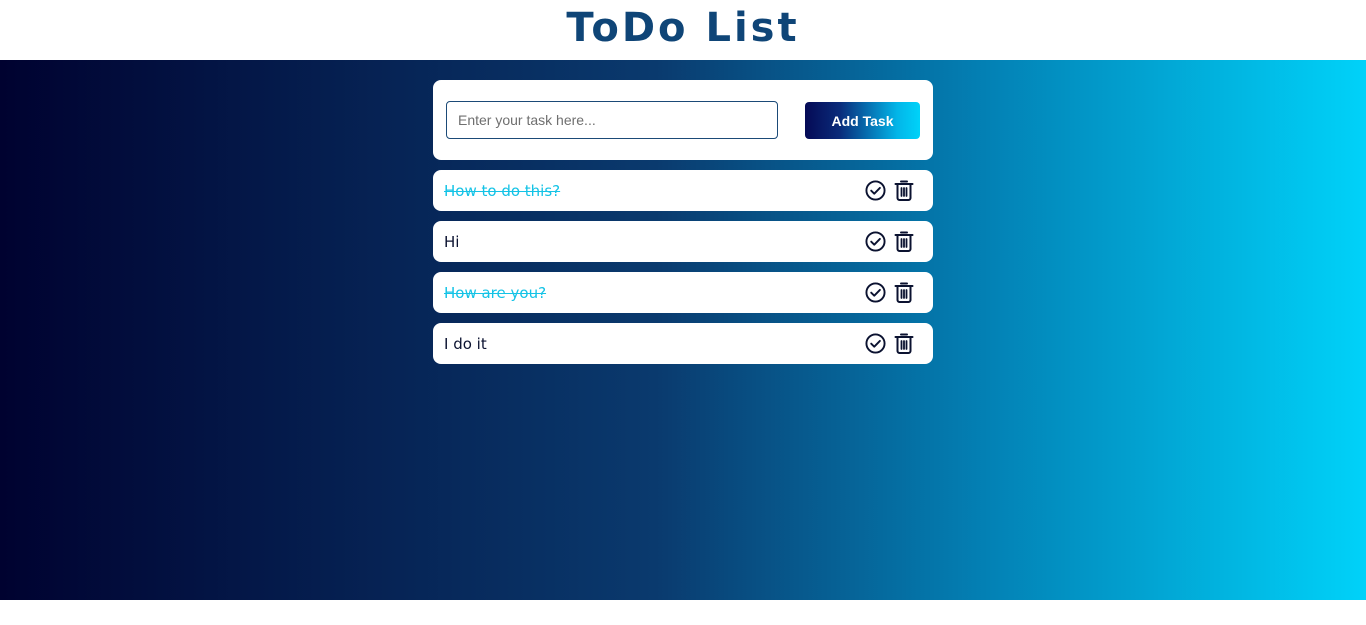  What do you see at coordinates (495, 293) in the screenshot?
I see `task-text: How are you?` at bounding box center [495, 293].